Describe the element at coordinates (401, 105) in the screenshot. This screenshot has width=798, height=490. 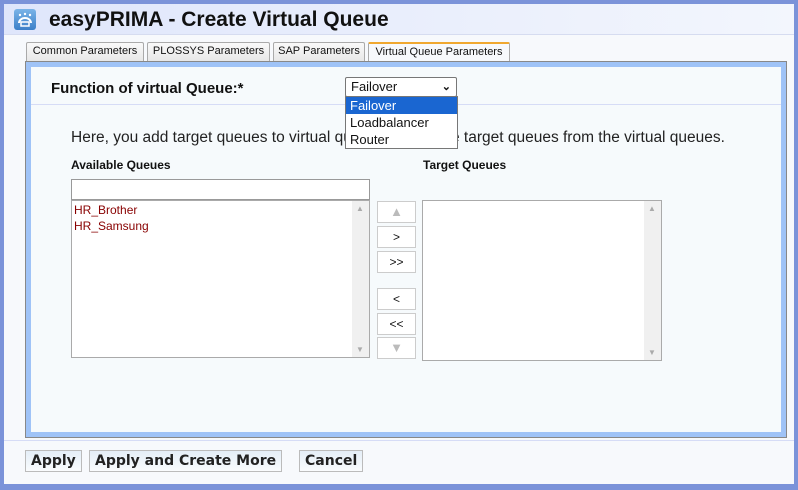
I see `option-failover: Failover` at that location.